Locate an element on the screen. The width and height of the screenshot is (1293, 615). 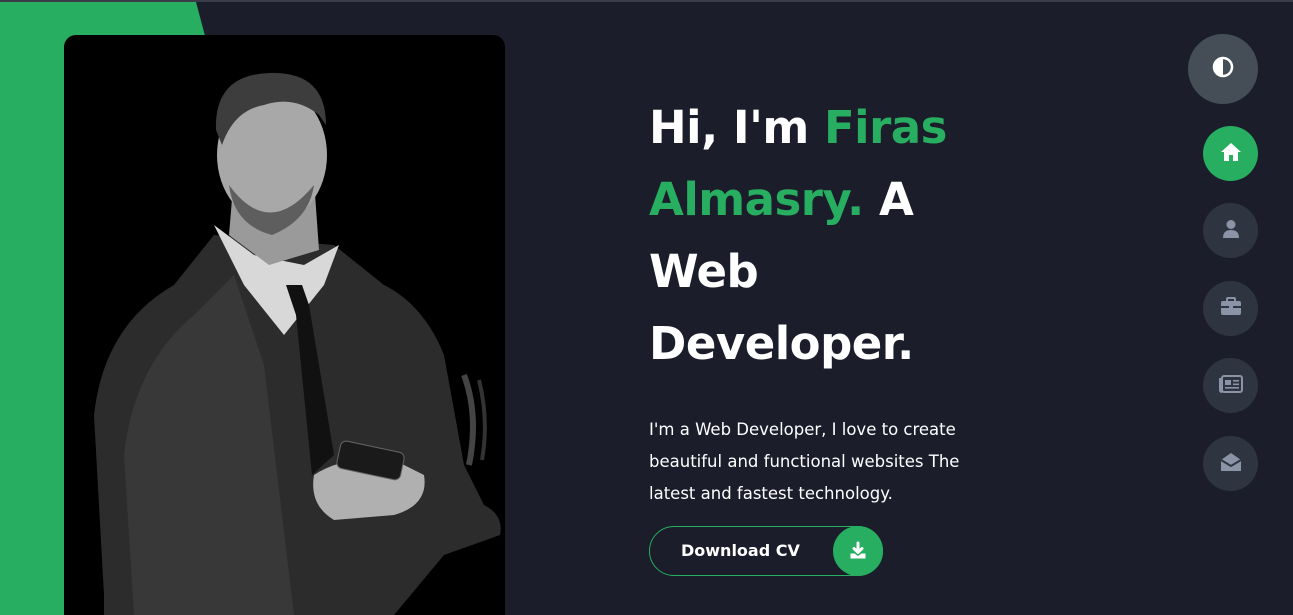
nav-home-button is located at coordinates (1230, 153).